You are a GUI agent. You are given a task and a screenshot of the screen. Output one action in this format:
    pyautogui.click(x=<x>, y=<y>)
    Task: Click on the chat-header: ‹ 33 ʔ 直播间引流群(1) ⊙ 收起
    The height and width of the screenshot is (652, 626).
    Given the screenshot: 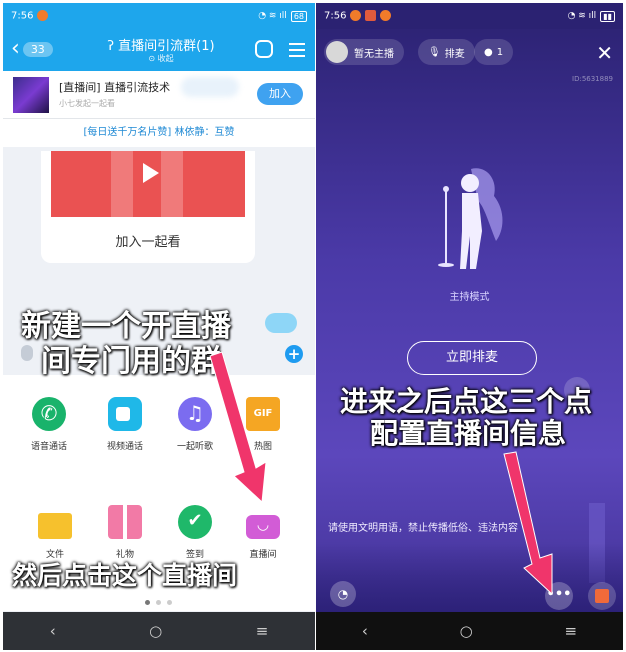 What is the action you would take?
    pyautogui.click(x=159, y=50)
    